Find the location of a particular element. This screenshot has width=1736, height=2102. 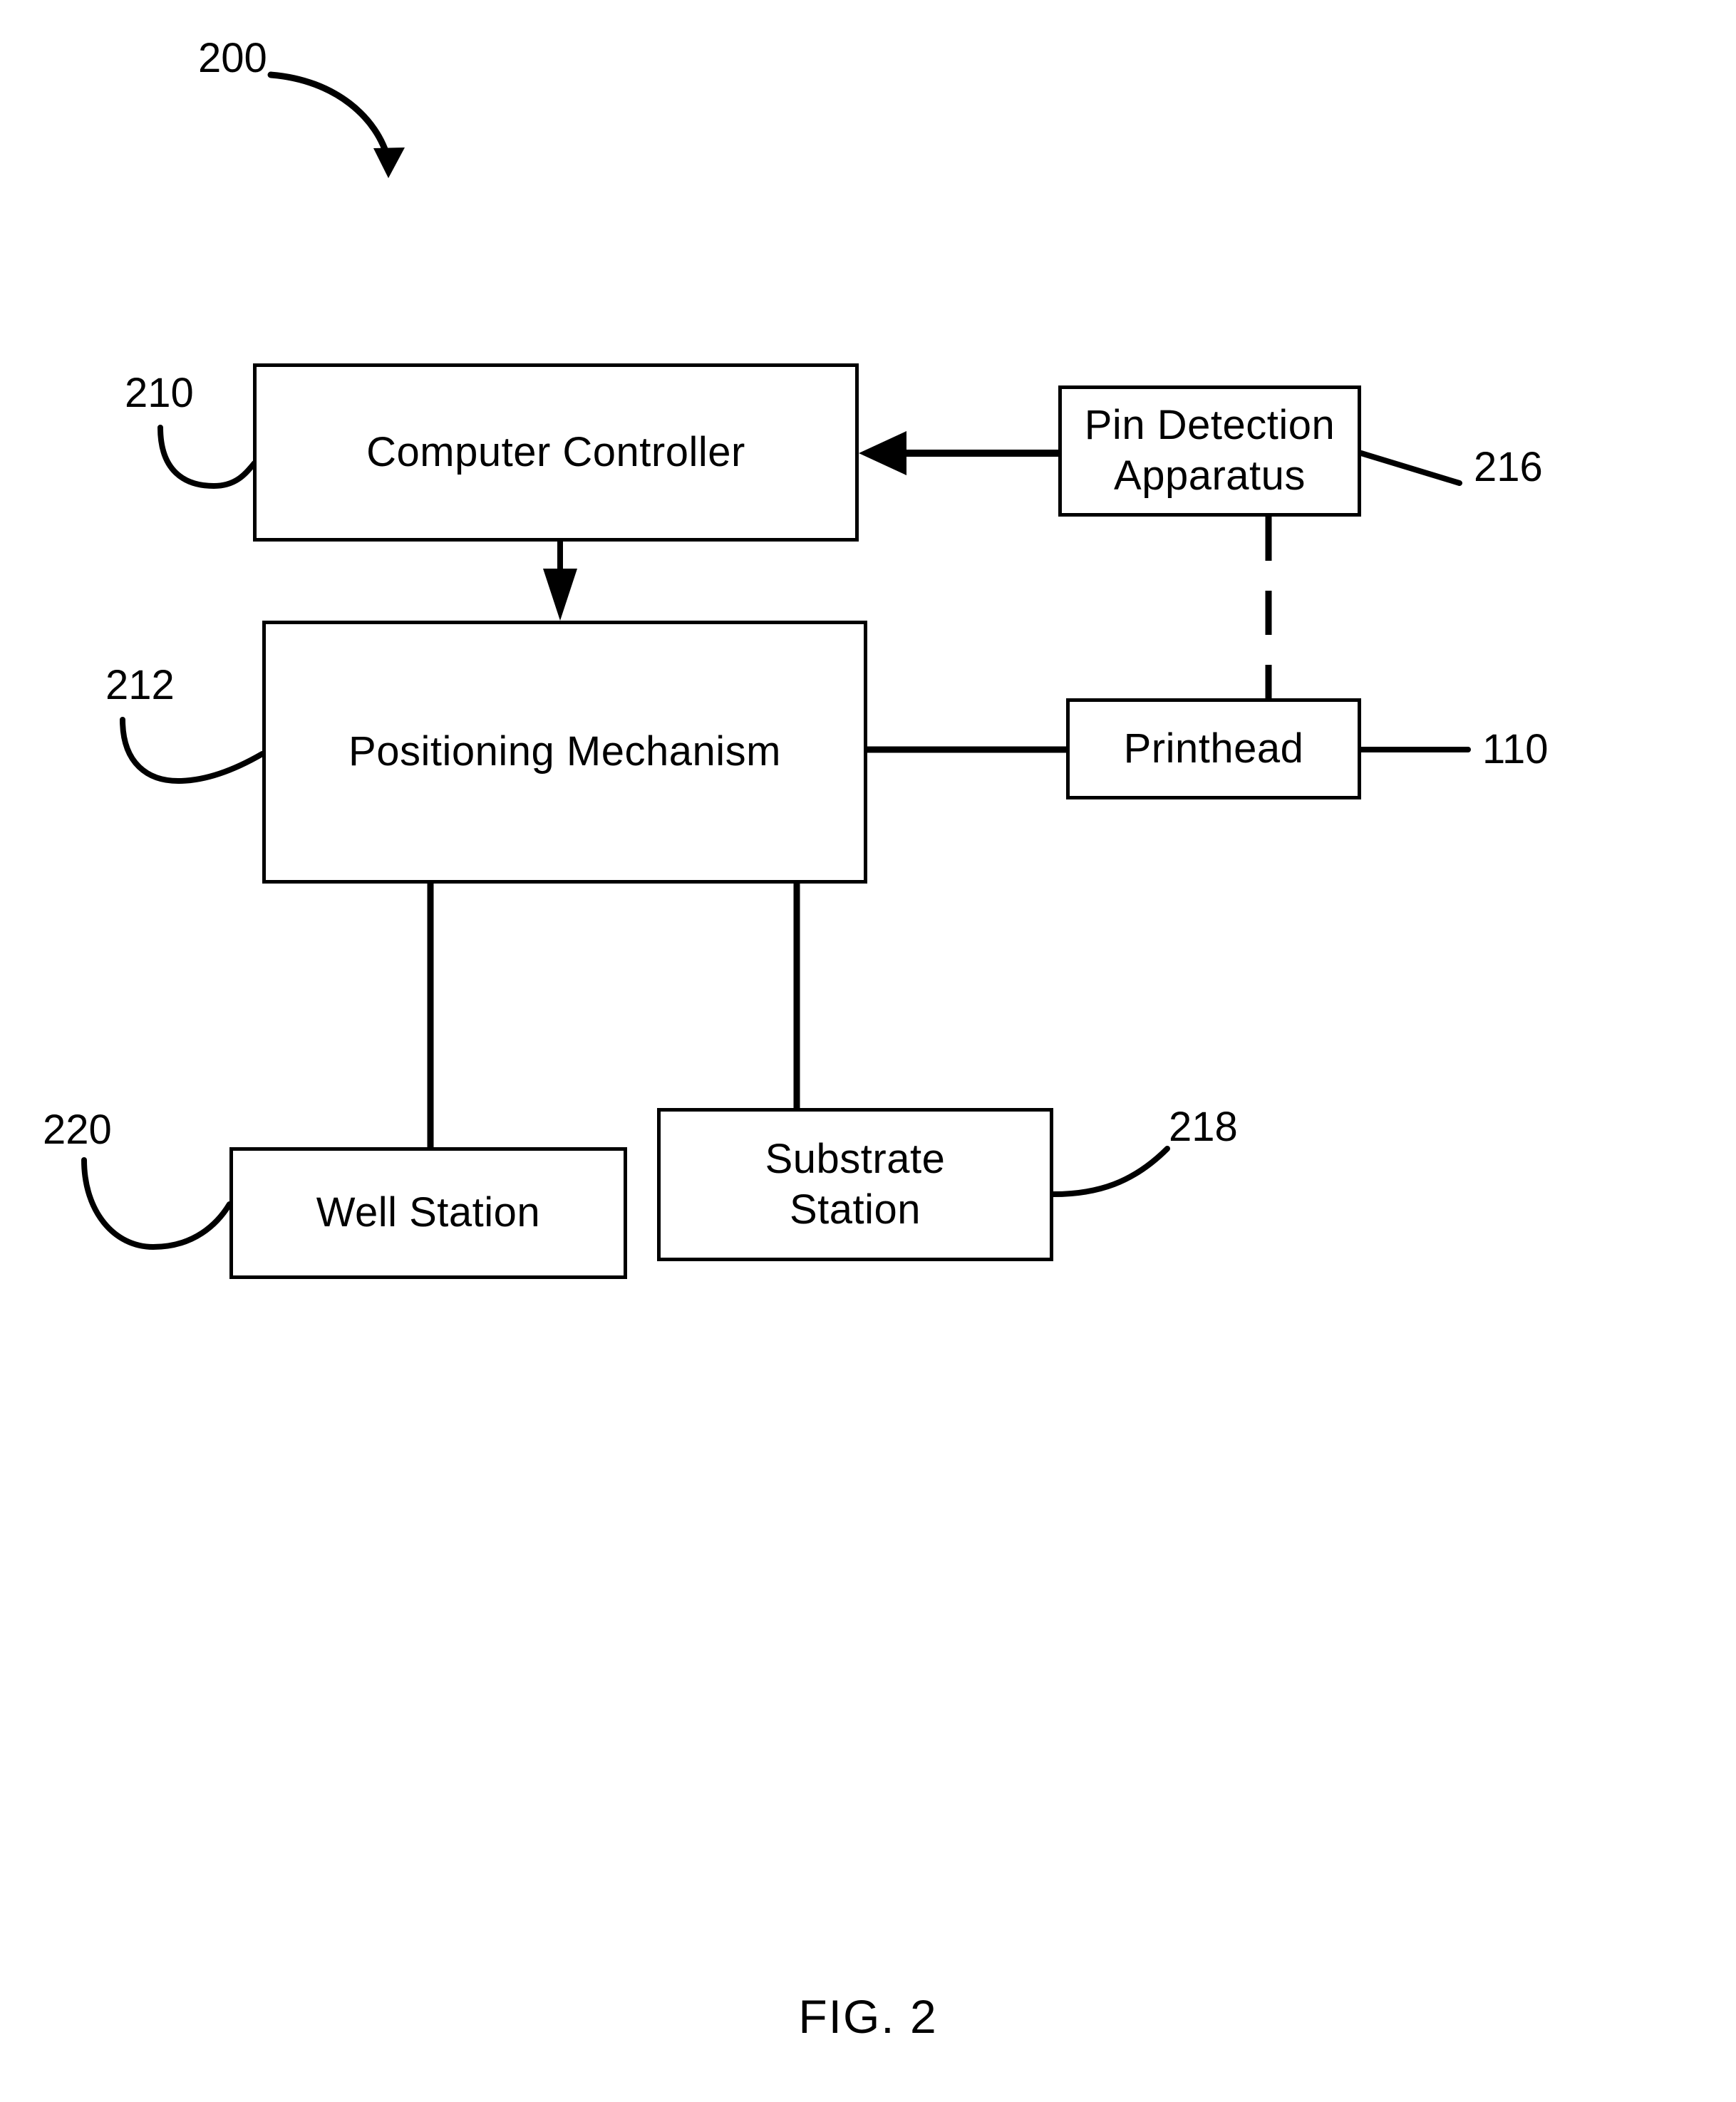

connector-controller-to-positioning is located at coordinates (560, 581).